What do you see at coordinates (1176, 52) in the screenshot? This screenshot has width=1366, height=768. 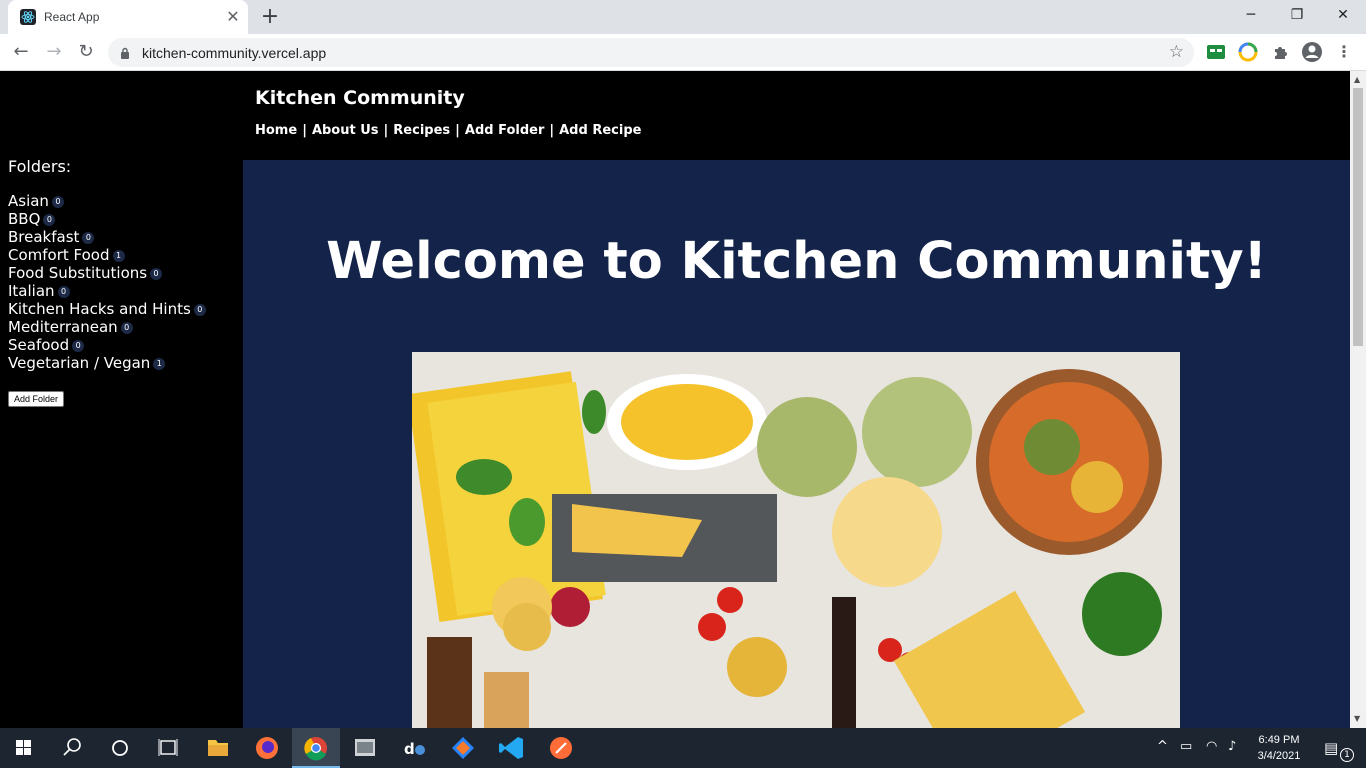 I see `bookmark-star-icon: ☆` at bounding box center [1176, 52].